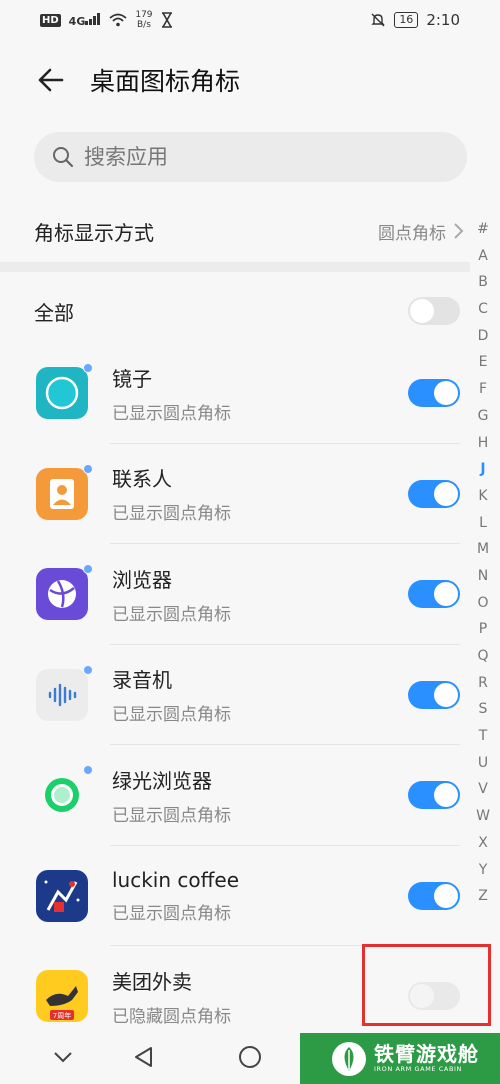  What do you see at coordinates (235, 231) in the screenshot?
I see `badge-display-mode-row: 角标显示方式 圆点角标` at bounding box center [235, 231].